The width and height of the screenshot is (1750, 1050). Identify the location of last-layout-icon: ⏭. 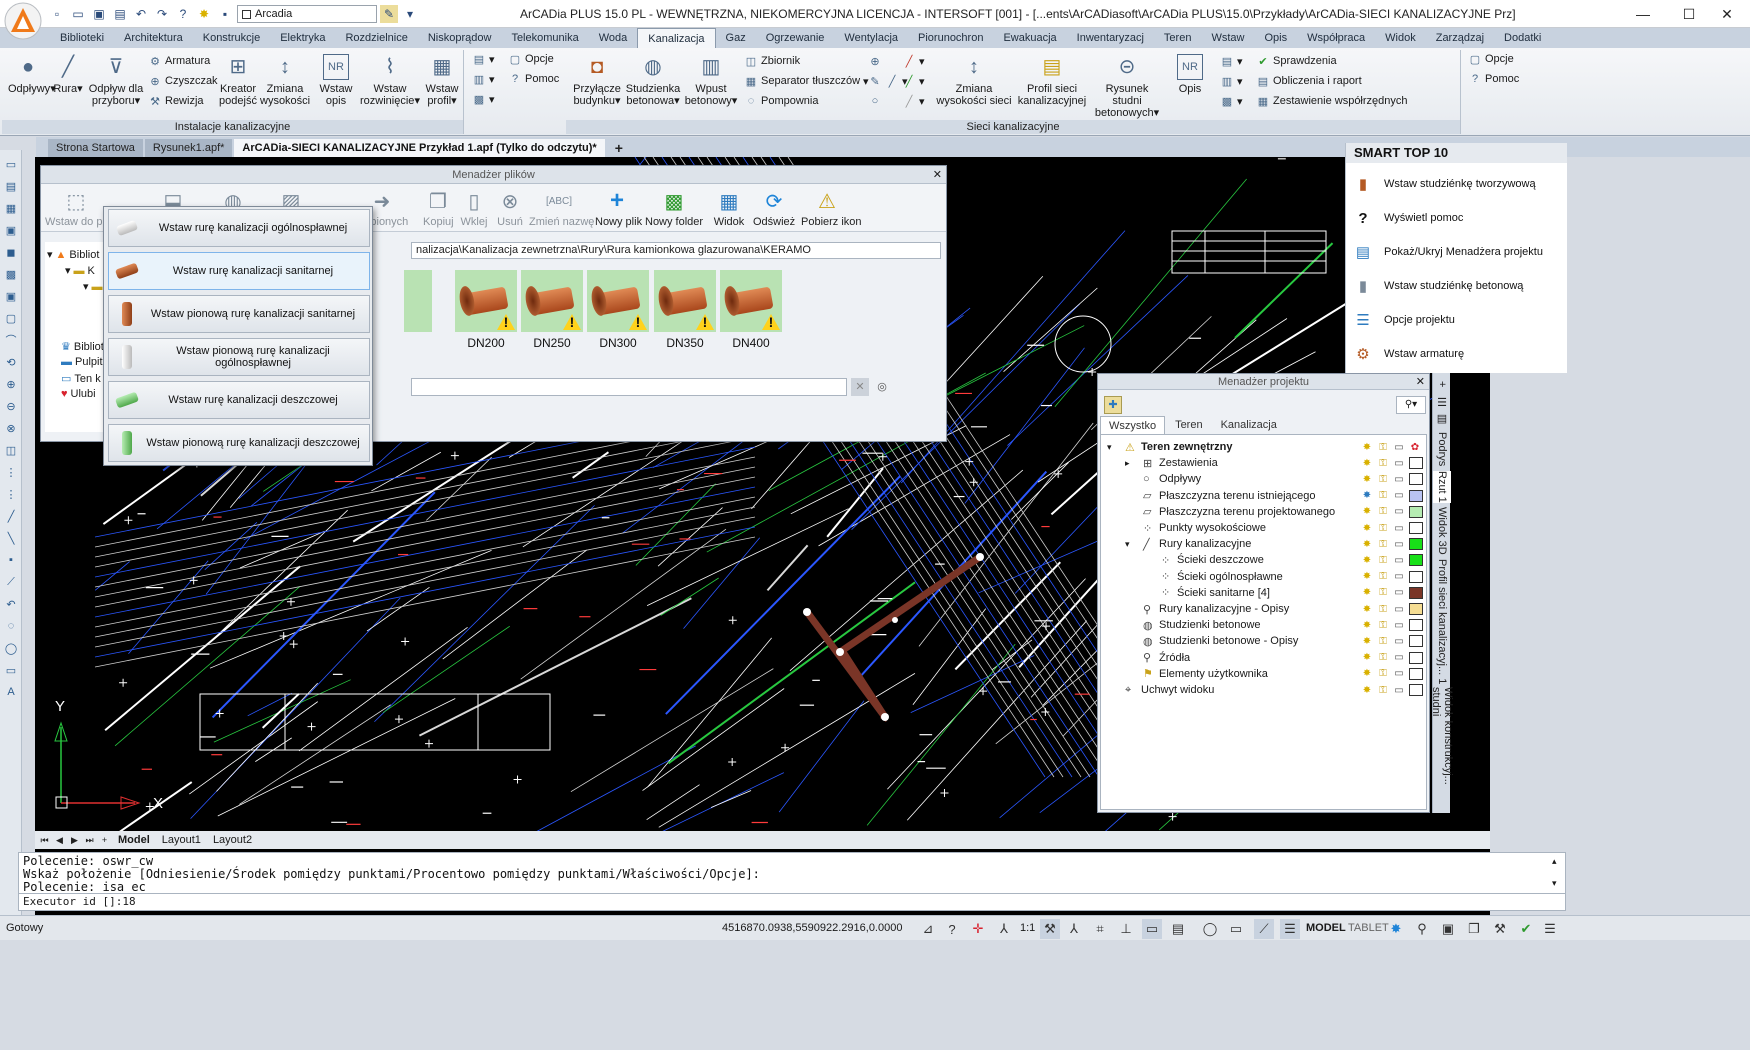
(89, 840).